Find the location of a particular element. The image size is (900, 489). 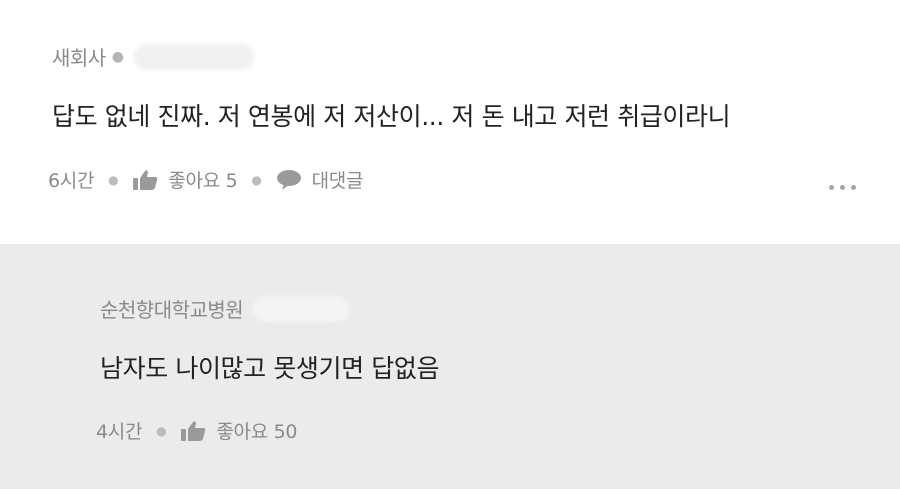

more-dots-icon is located at coordinates (842, 187).